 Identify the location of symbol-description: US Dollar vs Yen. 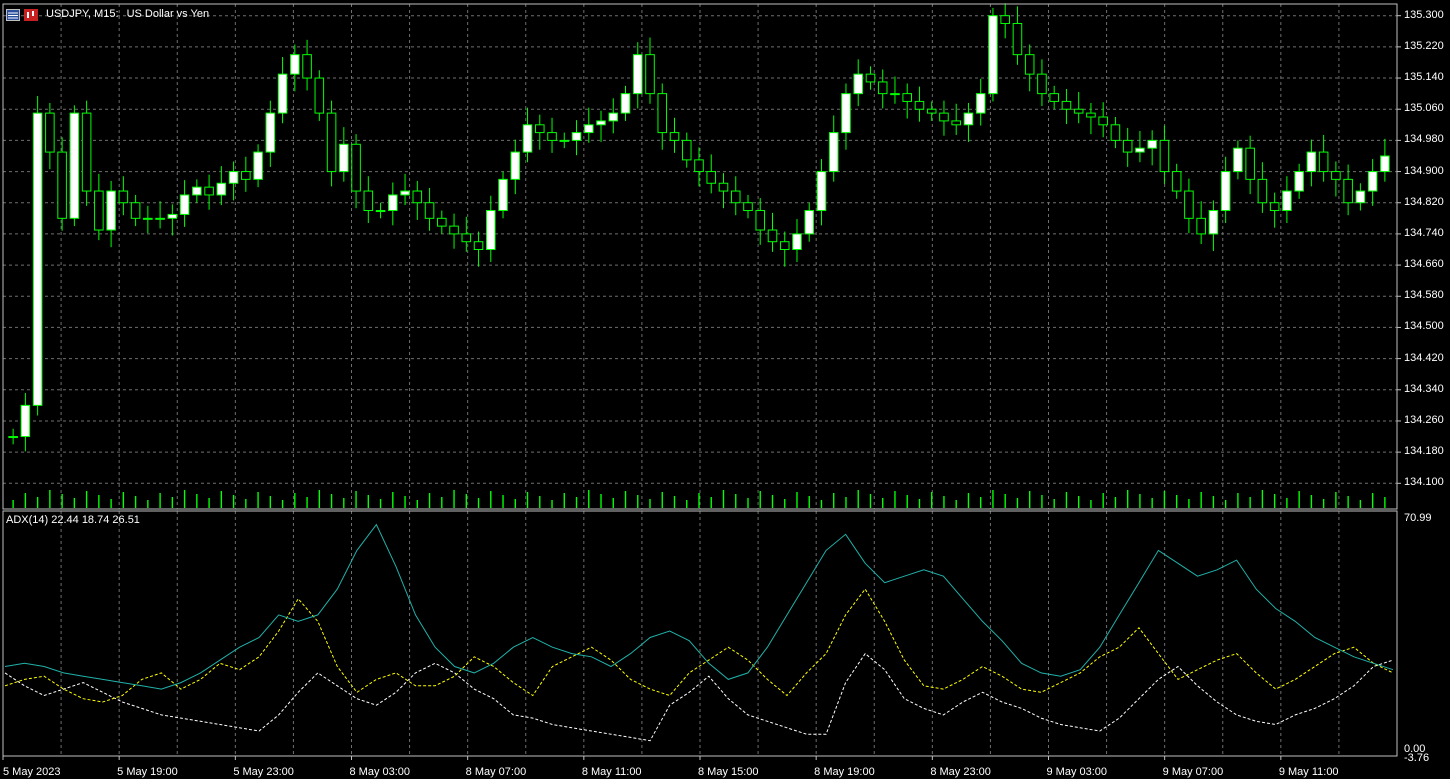
(168, 14).